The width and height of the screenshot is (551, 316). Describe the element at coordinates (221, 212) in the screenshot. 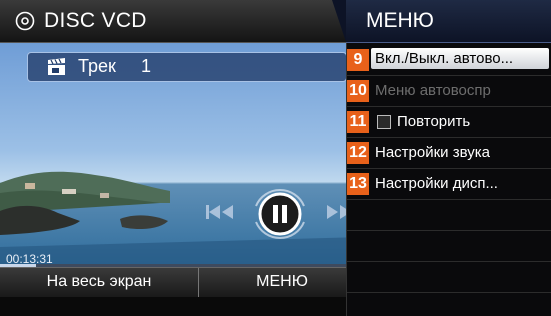

I see `previous-track-icon` at that location.